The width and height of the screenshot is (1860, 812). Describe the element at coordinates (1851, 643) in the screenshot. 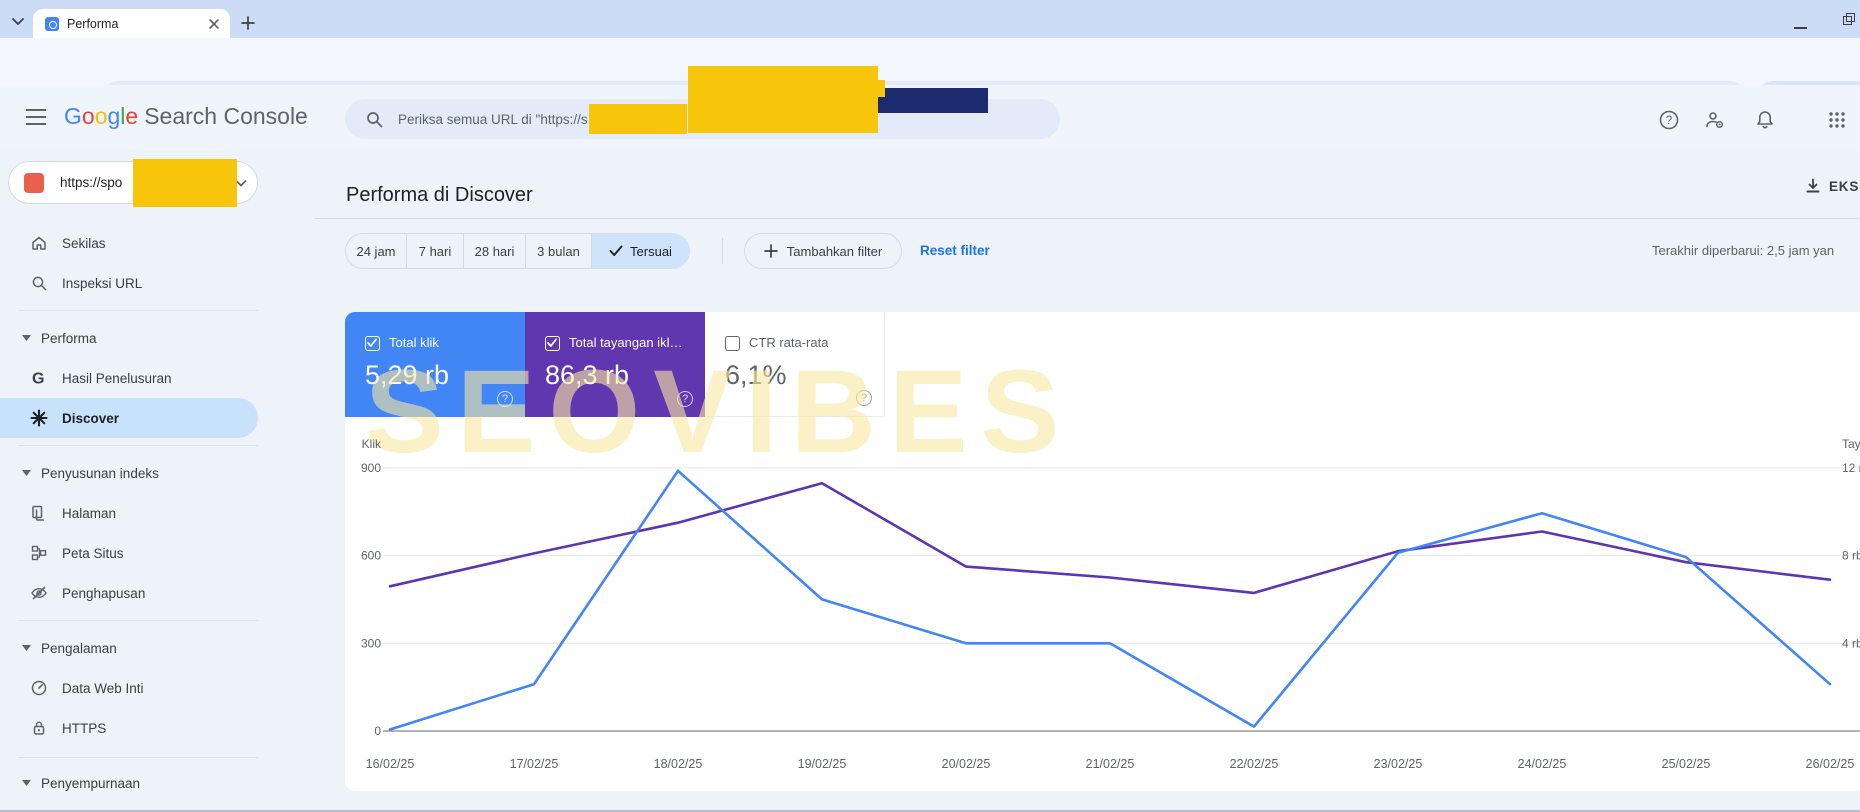

I see `right-axis-tick: 4 rb` at that location.